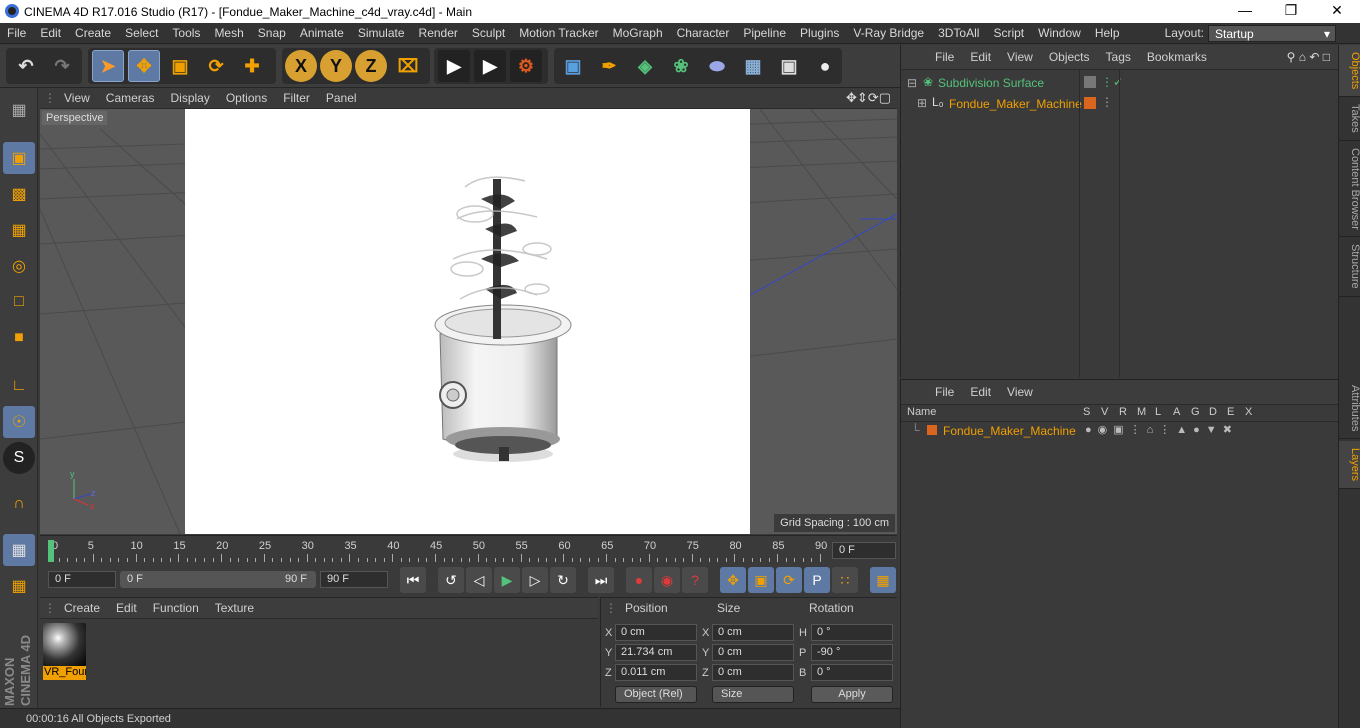 This screenshot has height=728, width=1360. What do you see at coordinates (535, 580) in the screenshot?
I see `next-frame-icon: ▷` at bounding box center [535, 580].